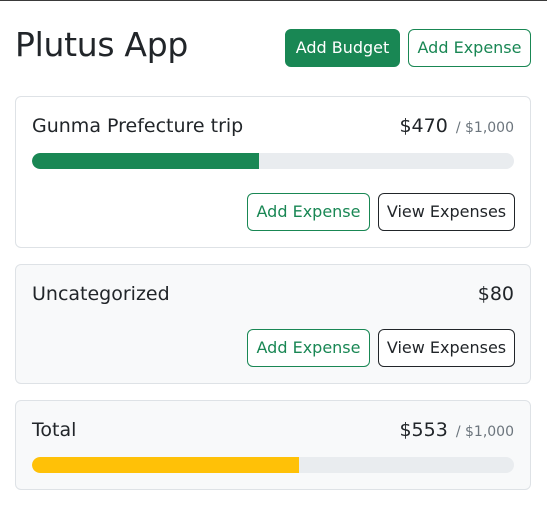 The image size is (547, 508). Describe the element at coordinates (145, 161) in the screenshot. I see `budget-progress-fill` at that location.